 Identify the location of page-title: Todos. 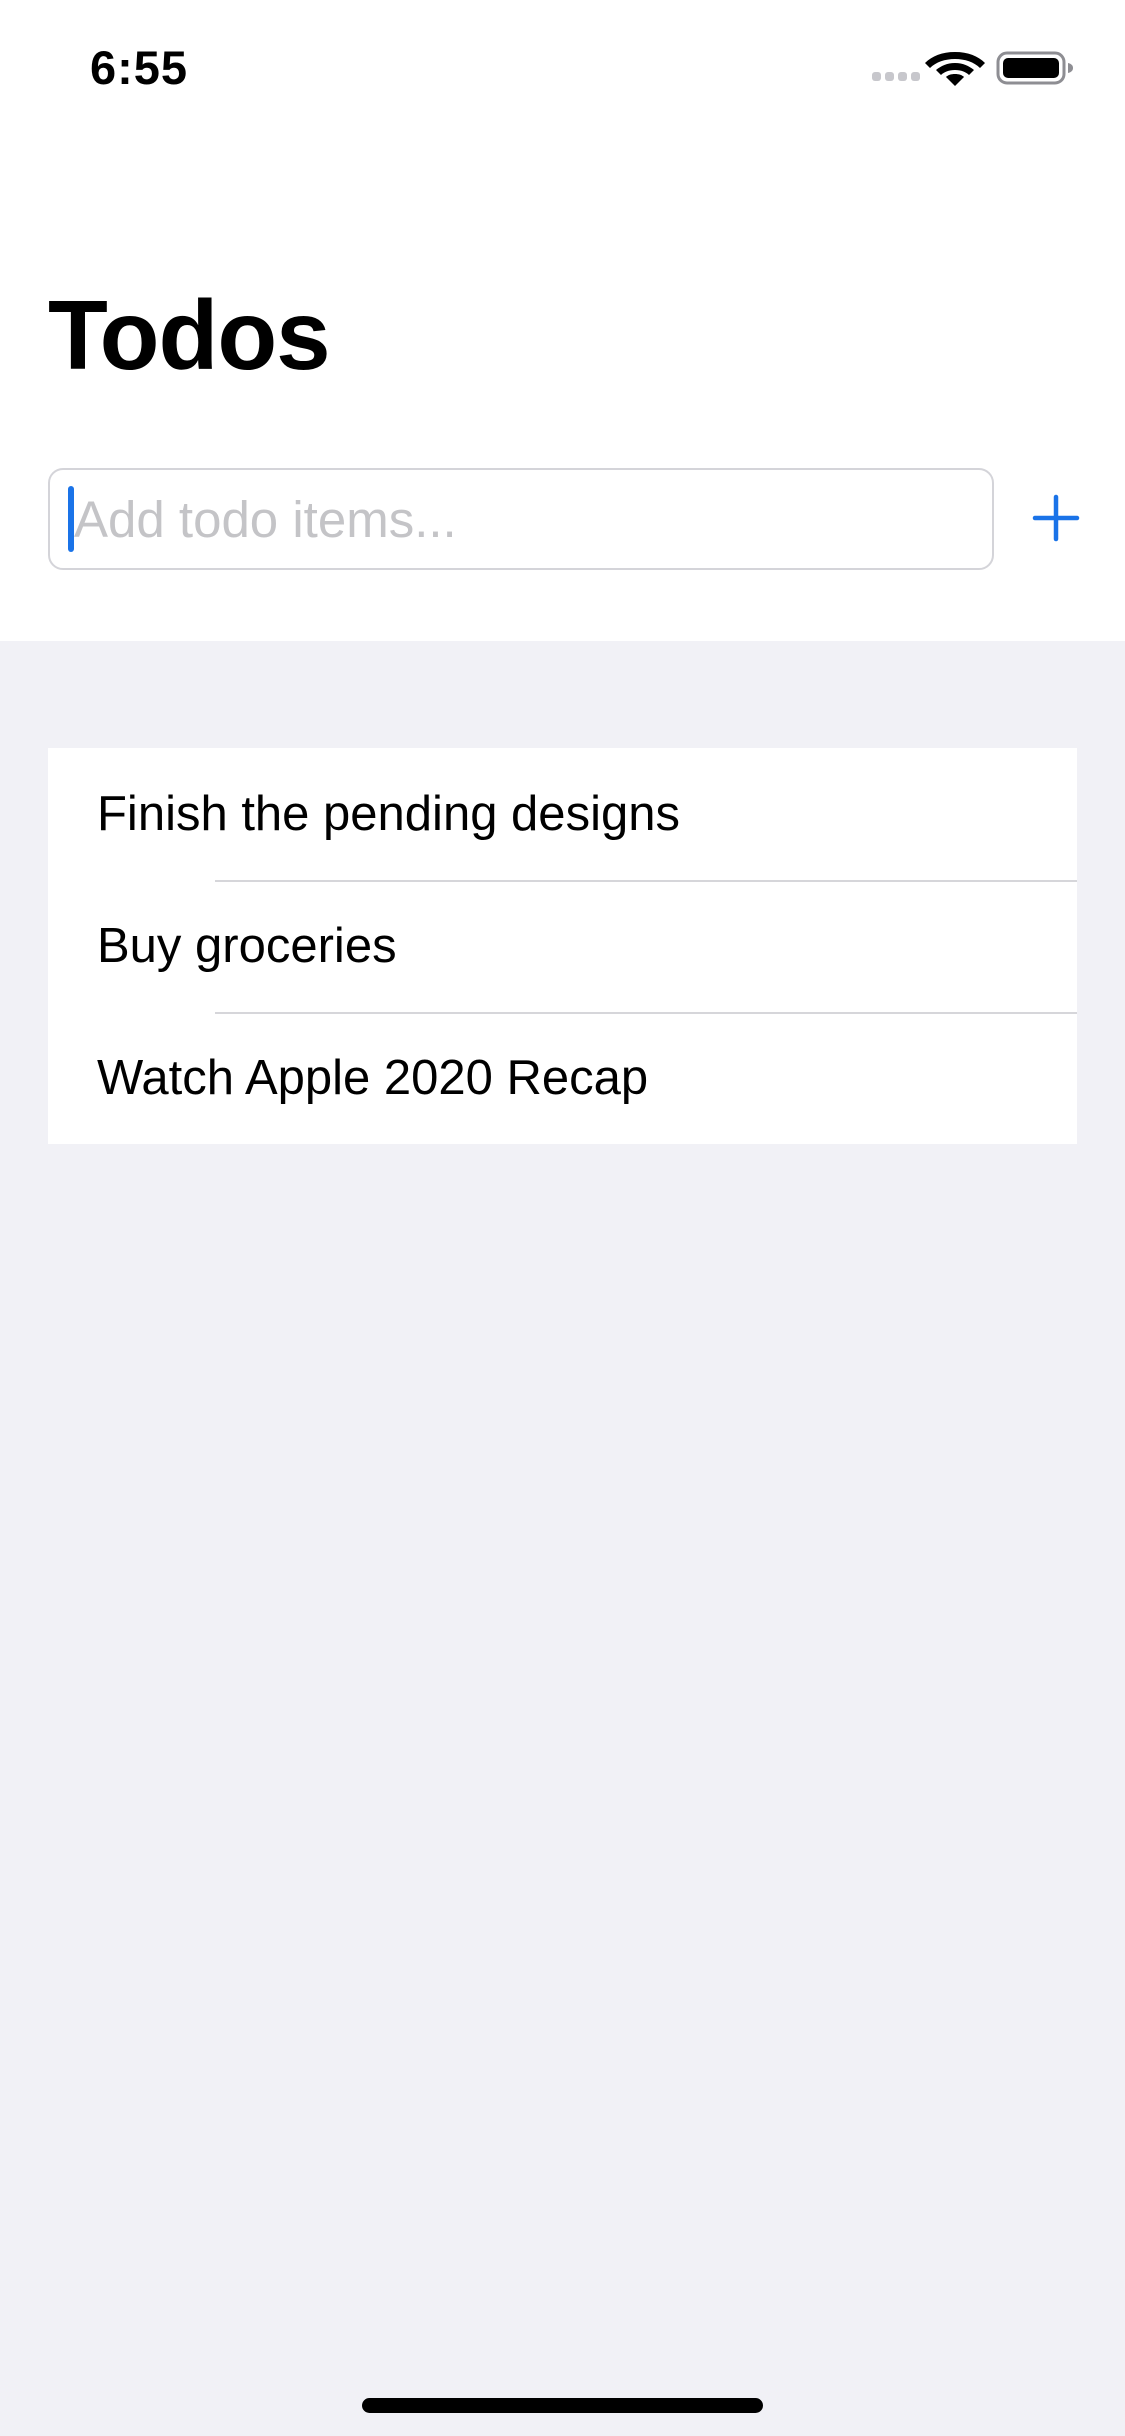
(189, 335).